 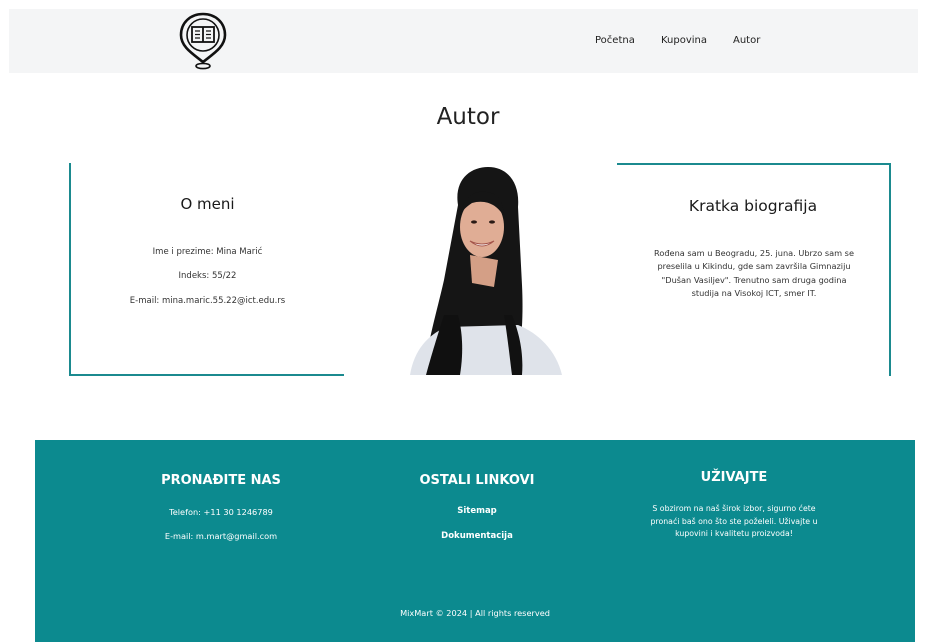 I want to click on site-header: Početna Kupovina Autor, so click(x=463, y=41).